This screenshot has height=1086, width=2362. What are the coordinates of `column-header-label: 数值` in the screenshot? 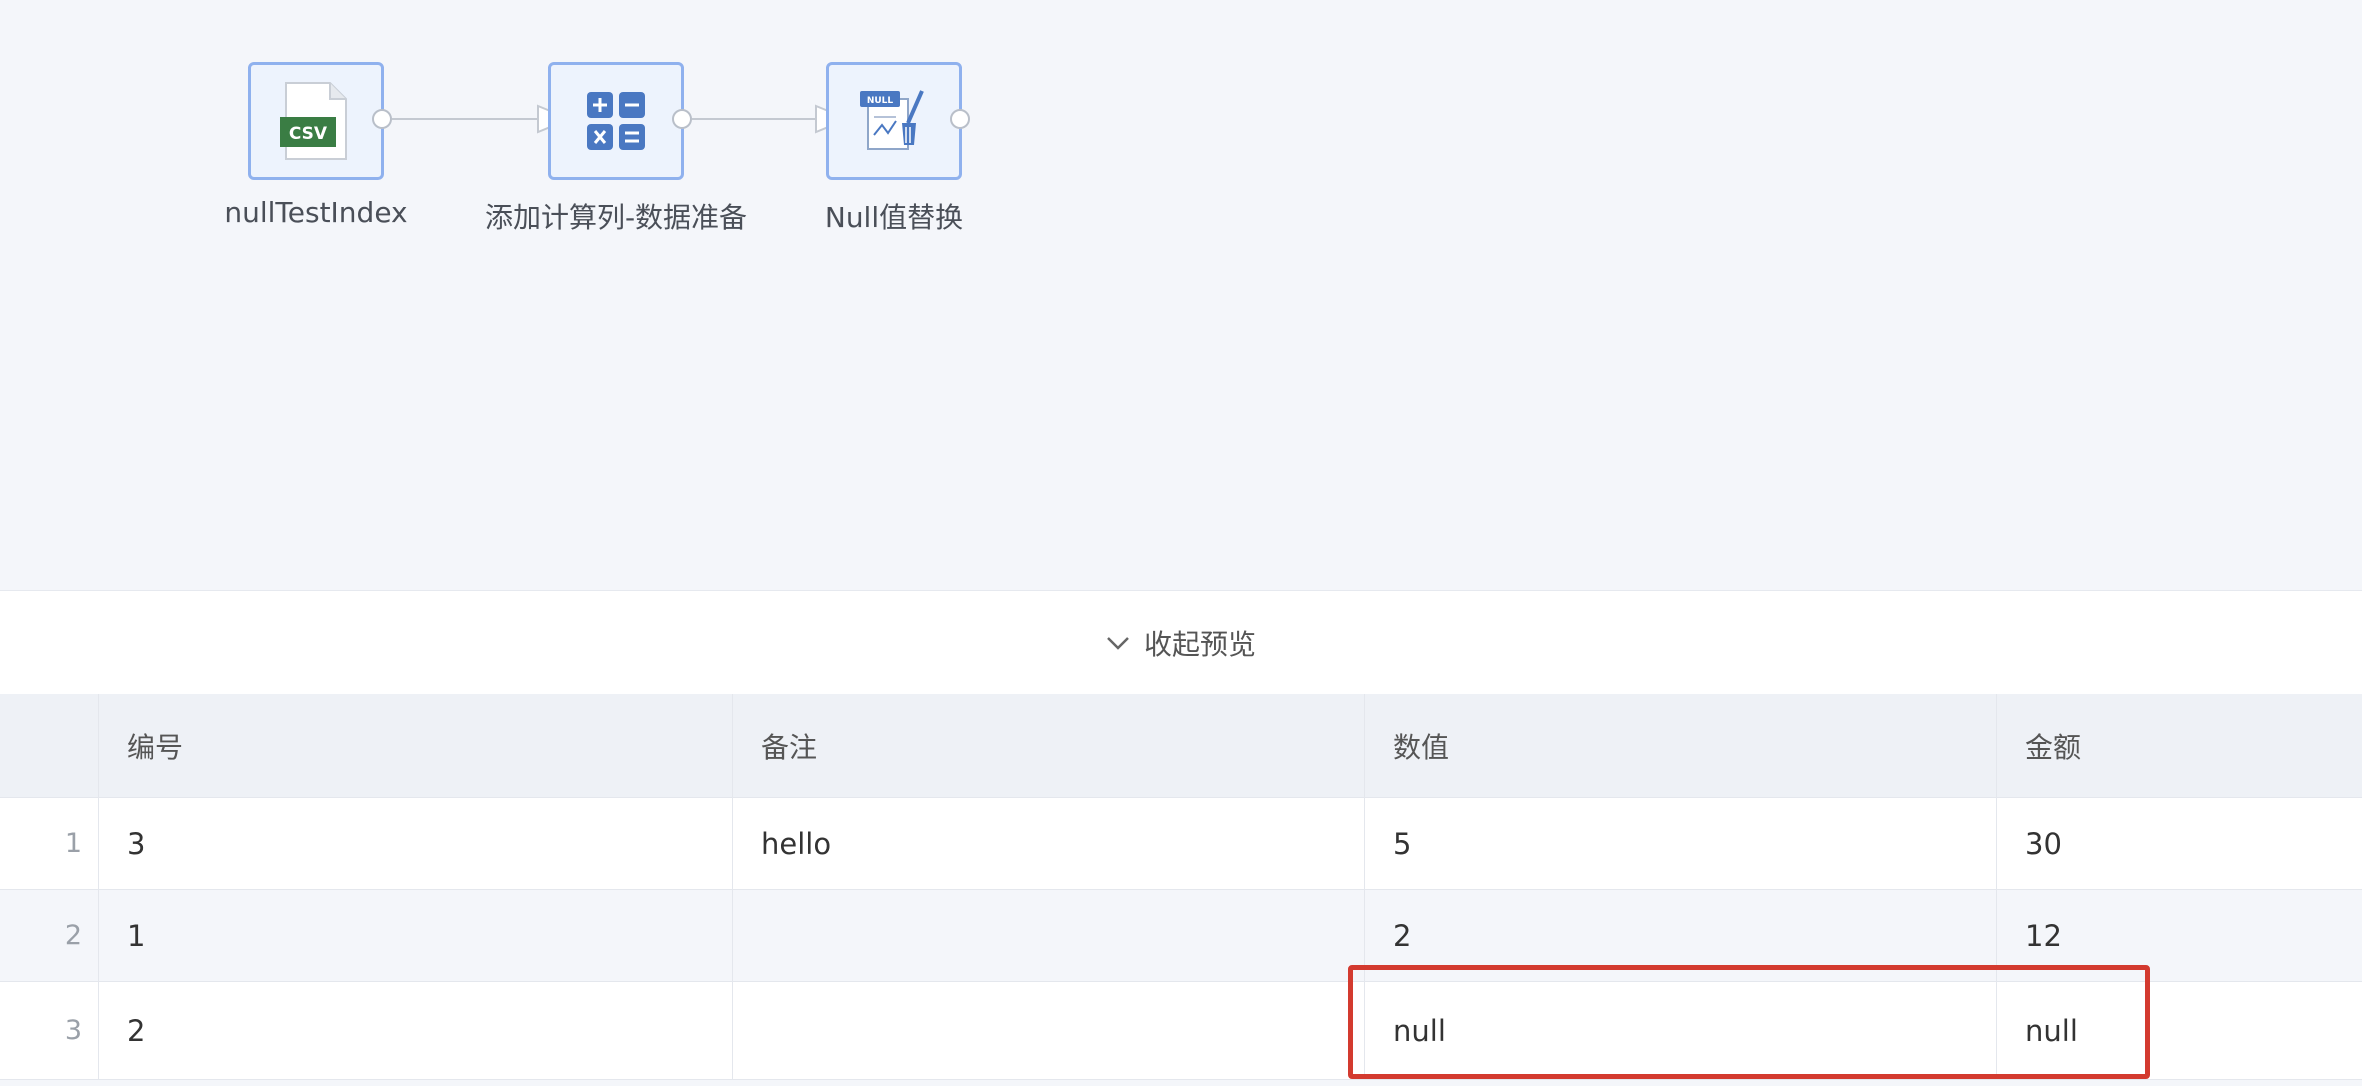 It's located at (1421, 747).